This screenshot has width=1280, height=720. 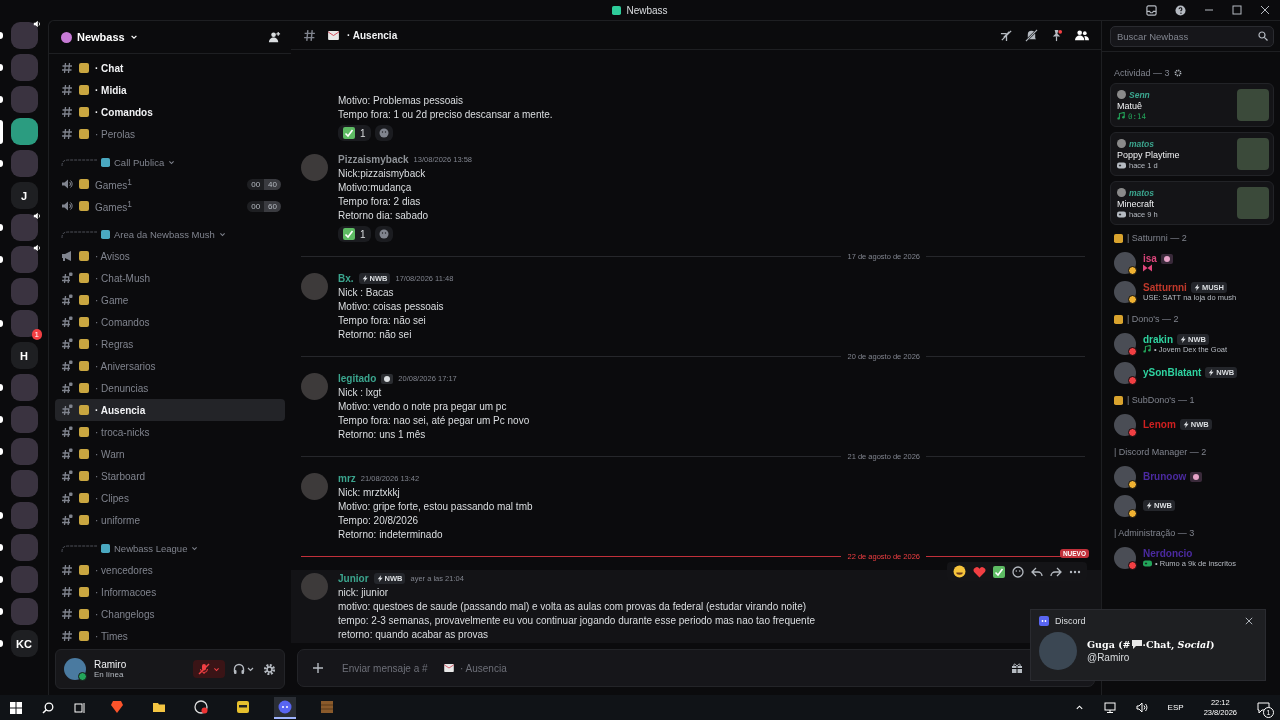 I want to click on channel-item: · Chat-Mush, so click(x=170, y=278).